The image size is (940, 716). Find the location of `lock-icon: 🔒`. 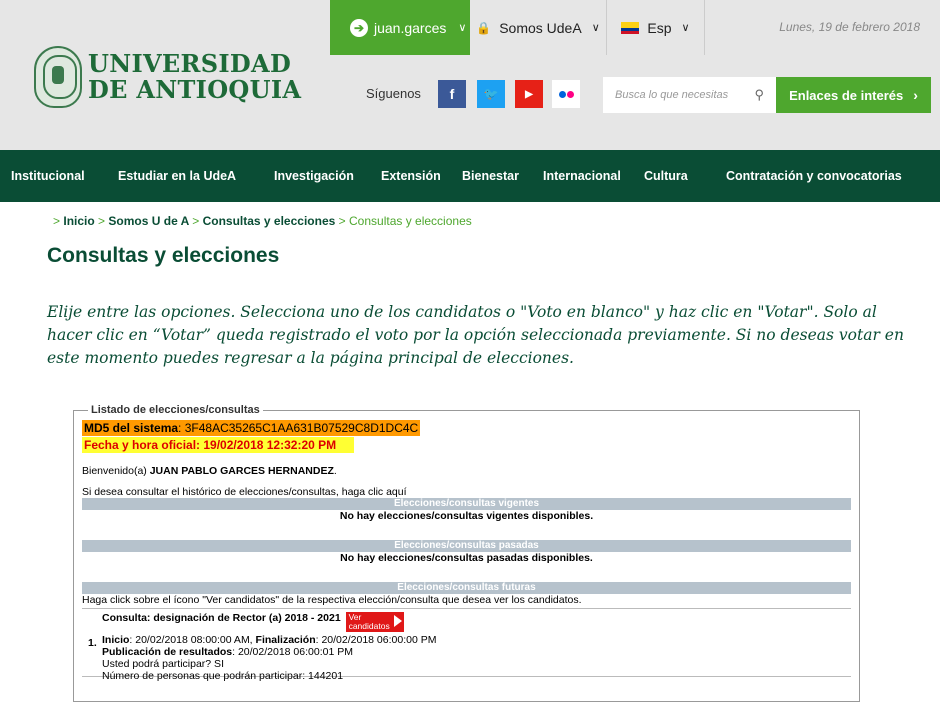

lock-icon: 🔒 is located at coordinates (484, 27).